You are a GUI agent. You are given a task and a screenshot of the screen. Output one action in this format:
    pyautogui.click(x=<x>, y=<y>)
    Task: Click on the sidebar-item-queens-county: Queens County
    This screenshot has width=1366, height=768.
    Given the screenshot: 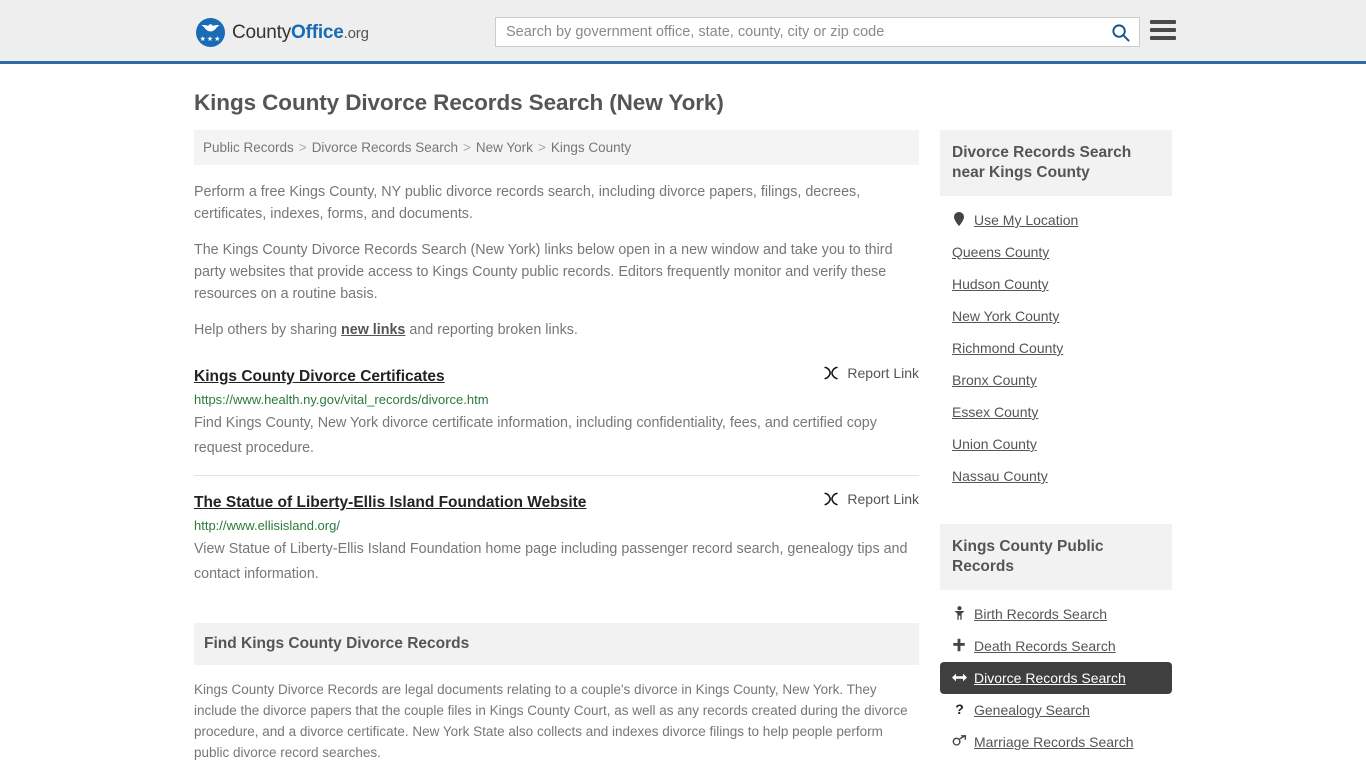 What is the action you would take?
    pyautogui.click(x=1056, y=252)
    